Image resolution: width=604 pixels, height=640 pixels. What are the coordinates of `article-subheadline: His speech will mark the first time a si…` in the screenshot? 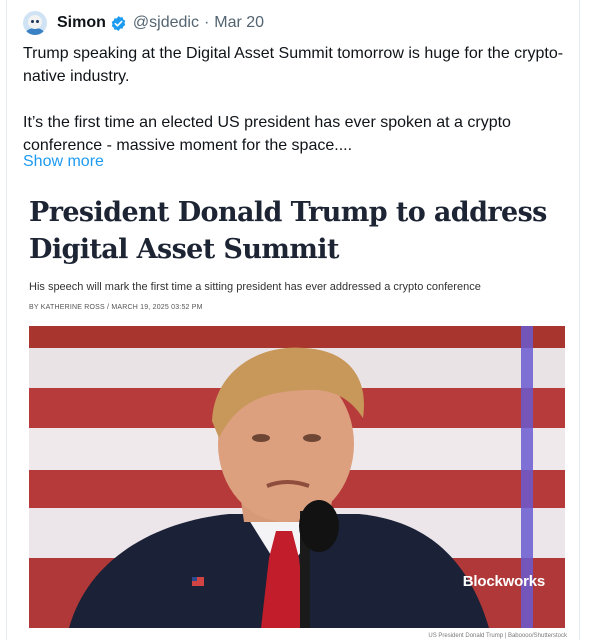 It's located at (255, 287).